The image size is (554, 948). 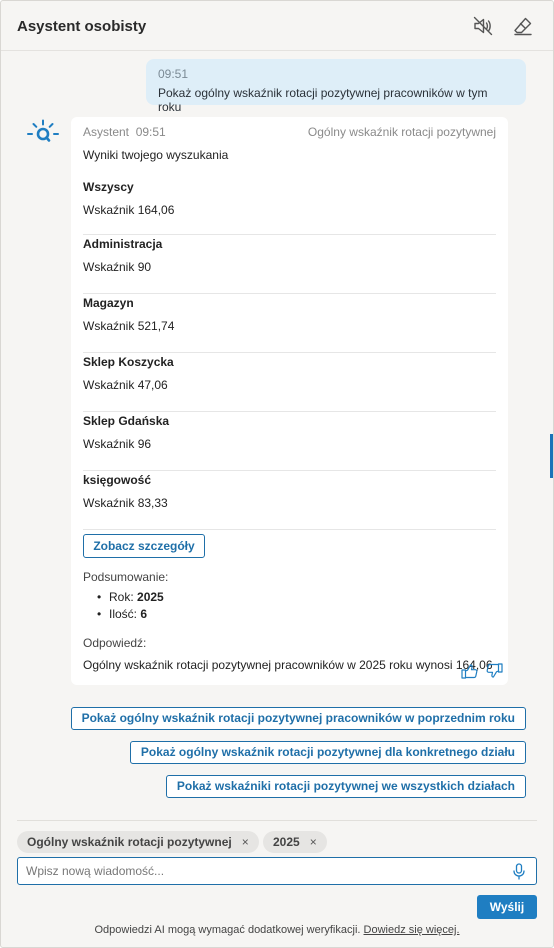 I want to click on message-input, so click(x=266, y=871).